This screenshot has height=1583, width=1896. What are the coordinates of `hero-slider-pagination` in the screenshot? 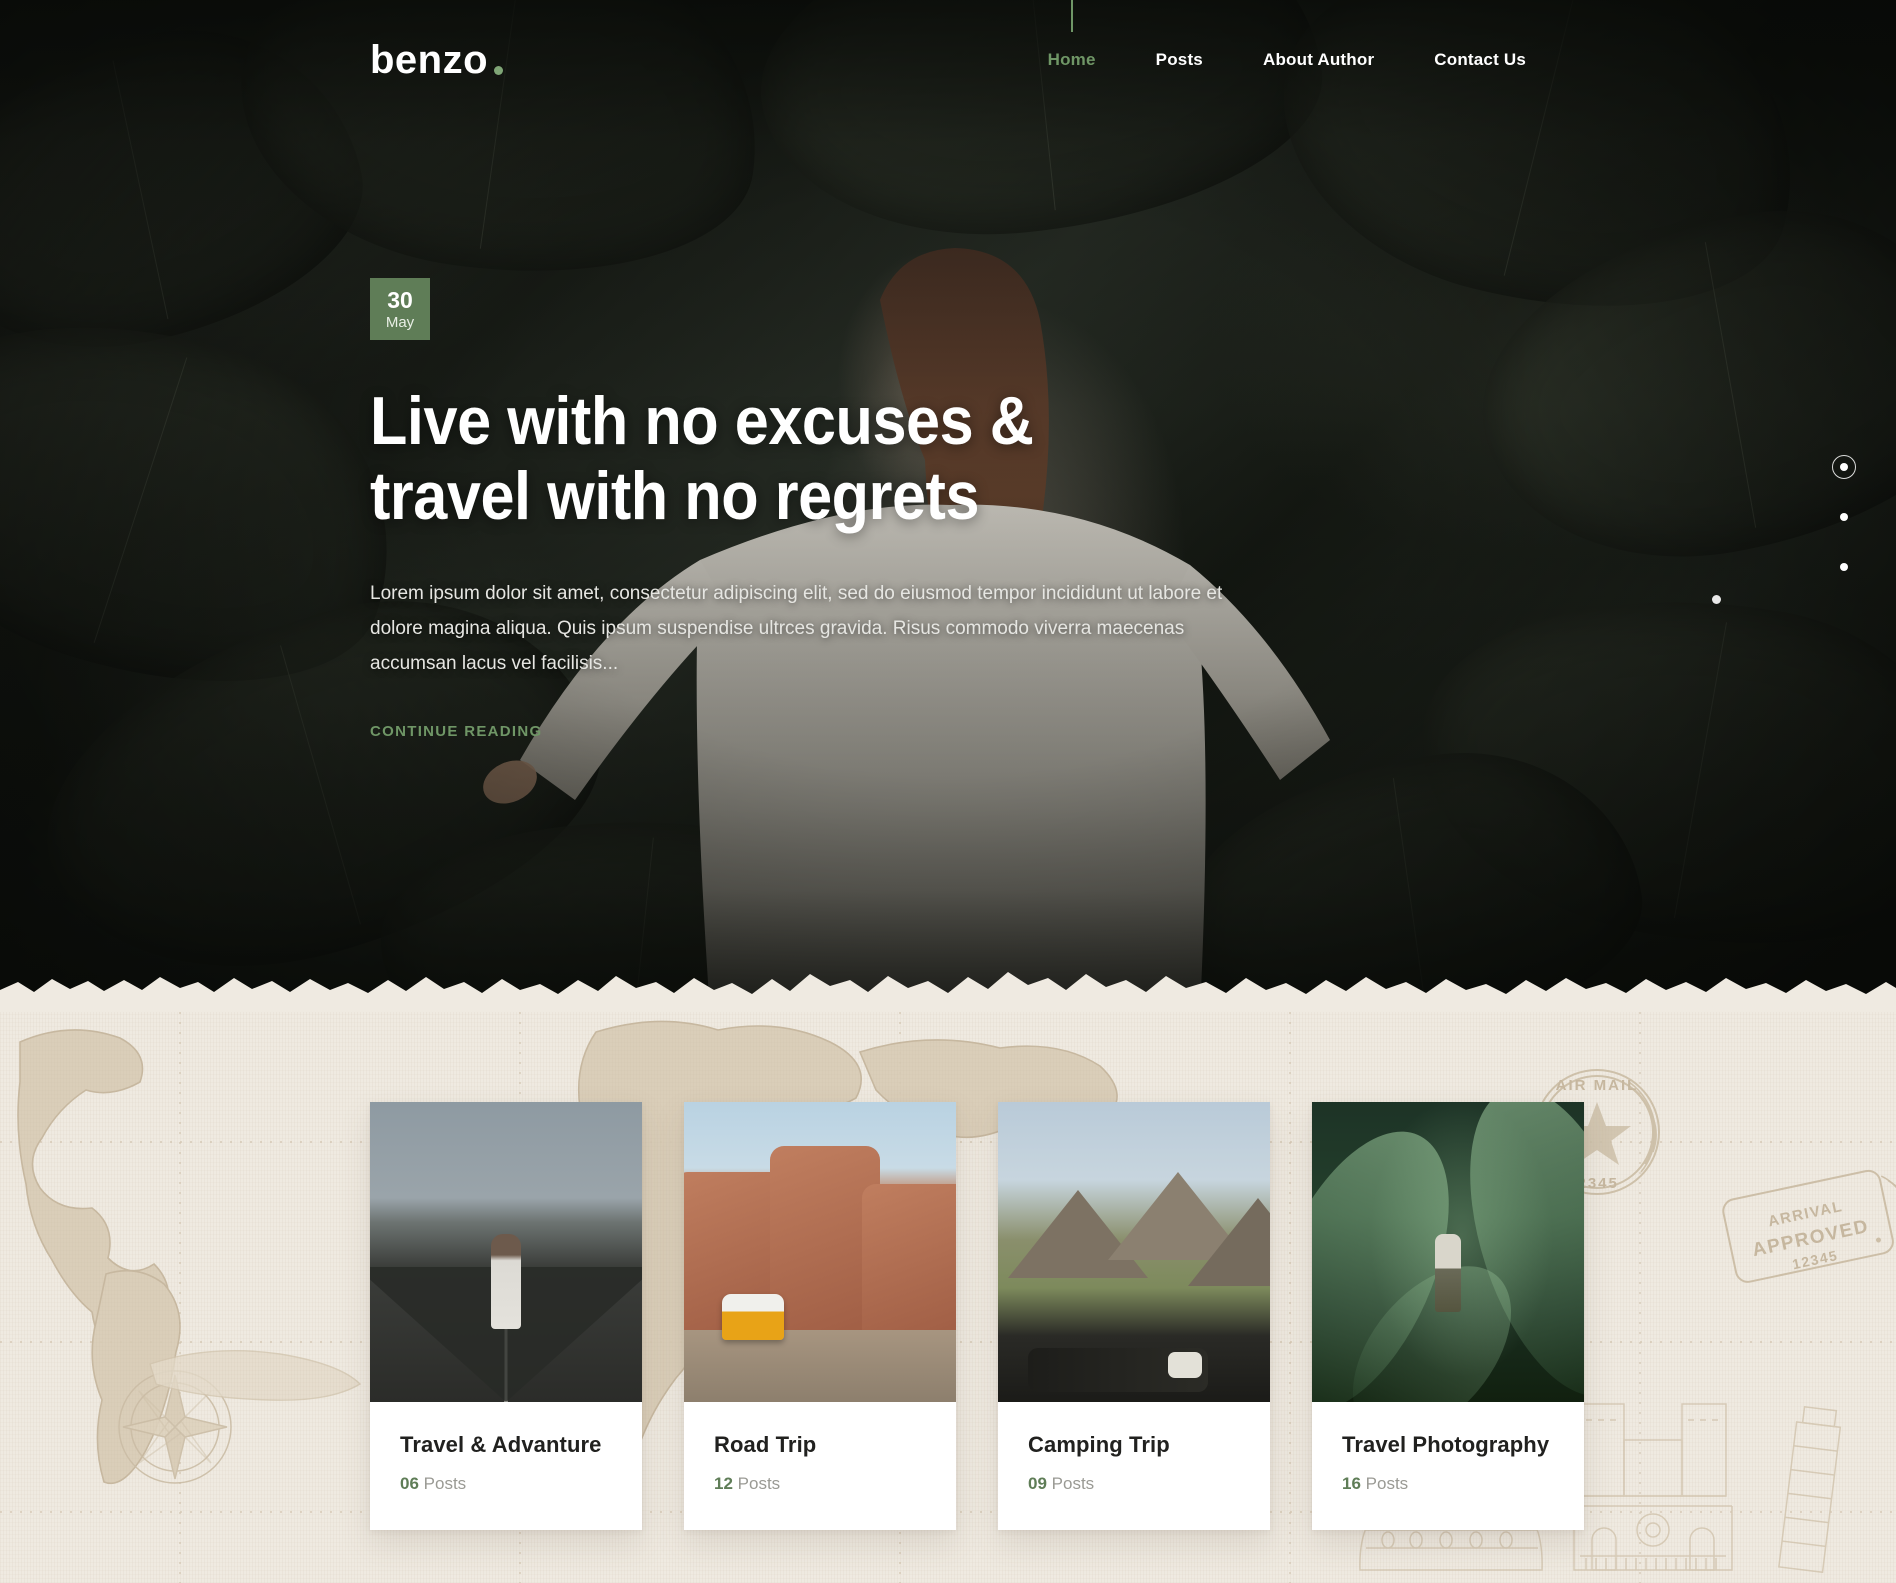 It's located at (1844, 517).